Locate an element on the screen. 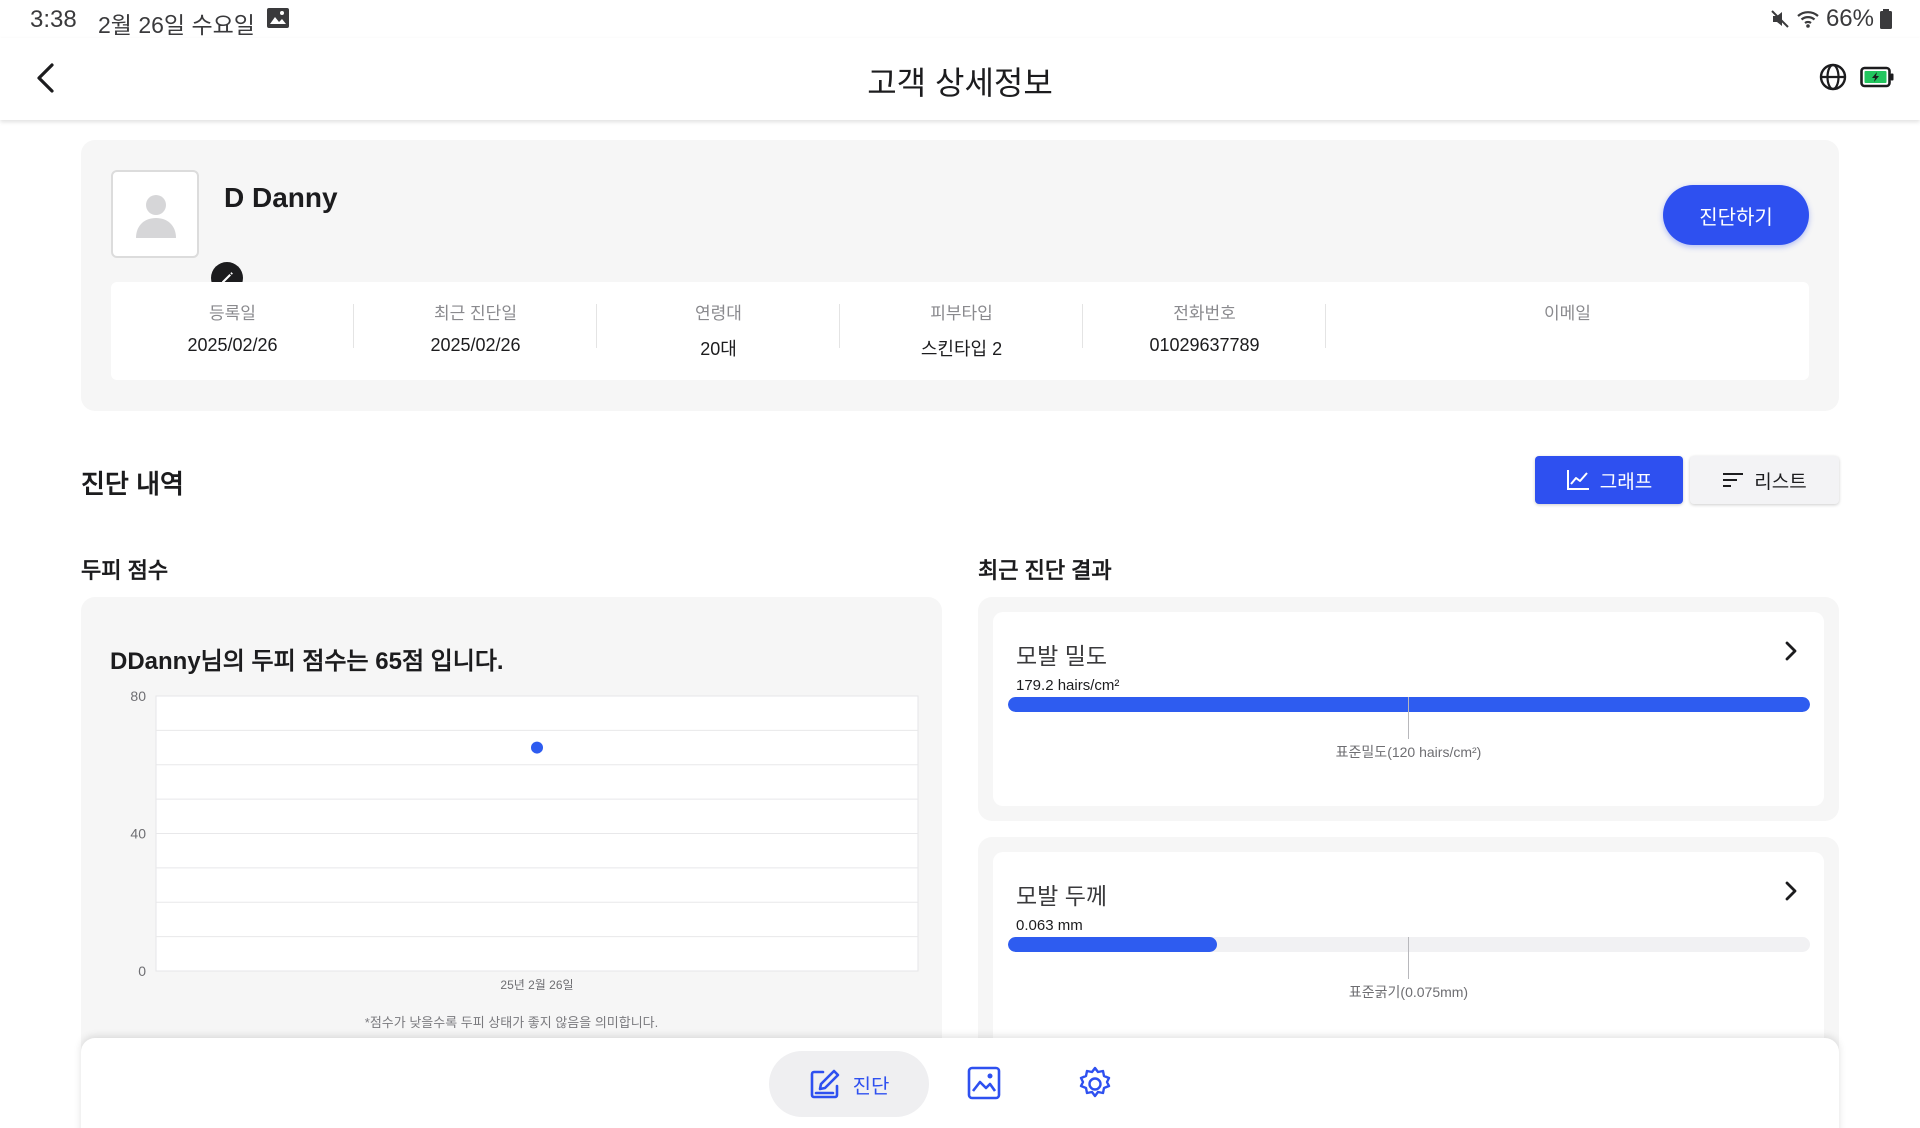 The height and width of the screenshot is (1128, 1920). info-value: 20대 is located at coordinates (718, 349).